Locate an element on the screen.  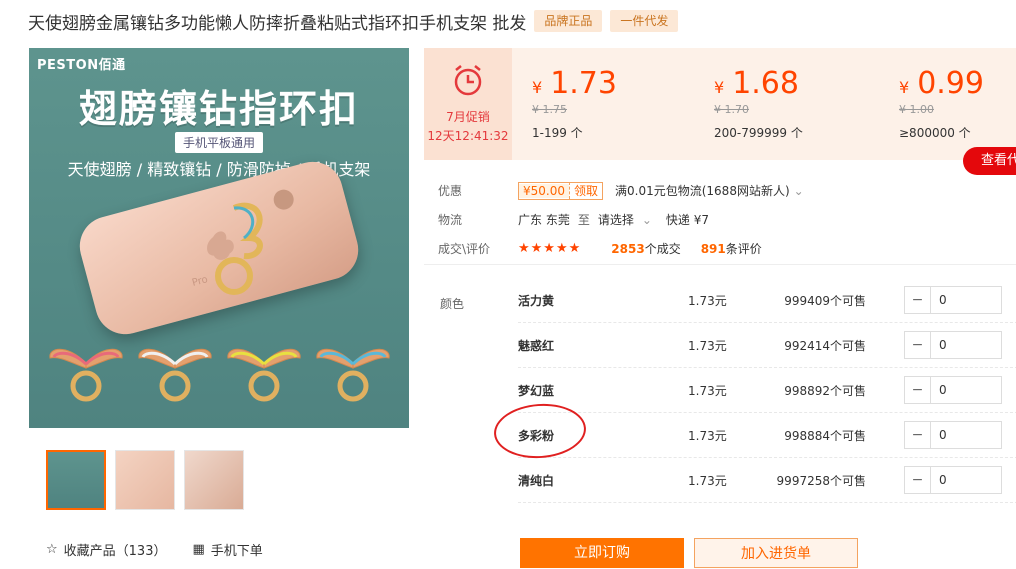
review-count: 891条评价 is located at coordinates (731, 248).